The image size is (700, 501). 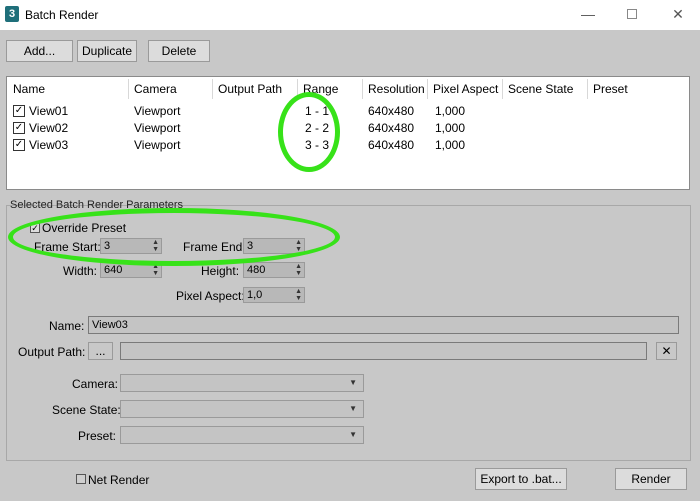 What do you see at coordinates (12, 14) in the screenshot?
I see `app-icon: 3` at bounding box center [12, 14].